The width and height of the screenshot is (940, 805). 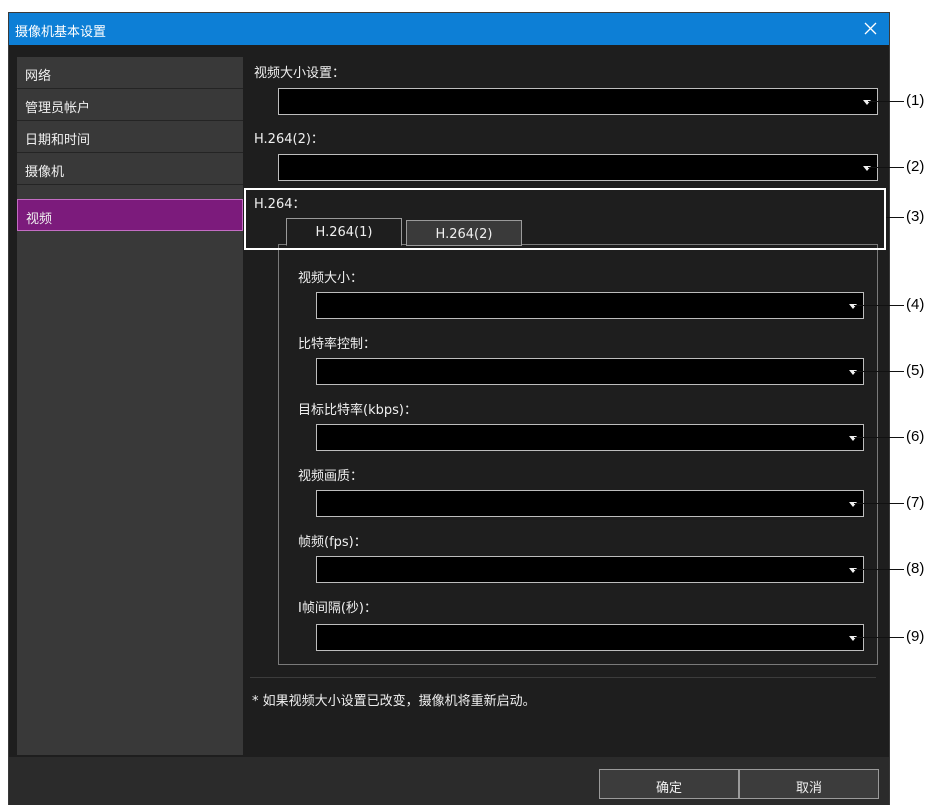 What do you see at coordinates (590, 305) in the screenshot?
I see `video-size-select` at bounding box center [590, 305].